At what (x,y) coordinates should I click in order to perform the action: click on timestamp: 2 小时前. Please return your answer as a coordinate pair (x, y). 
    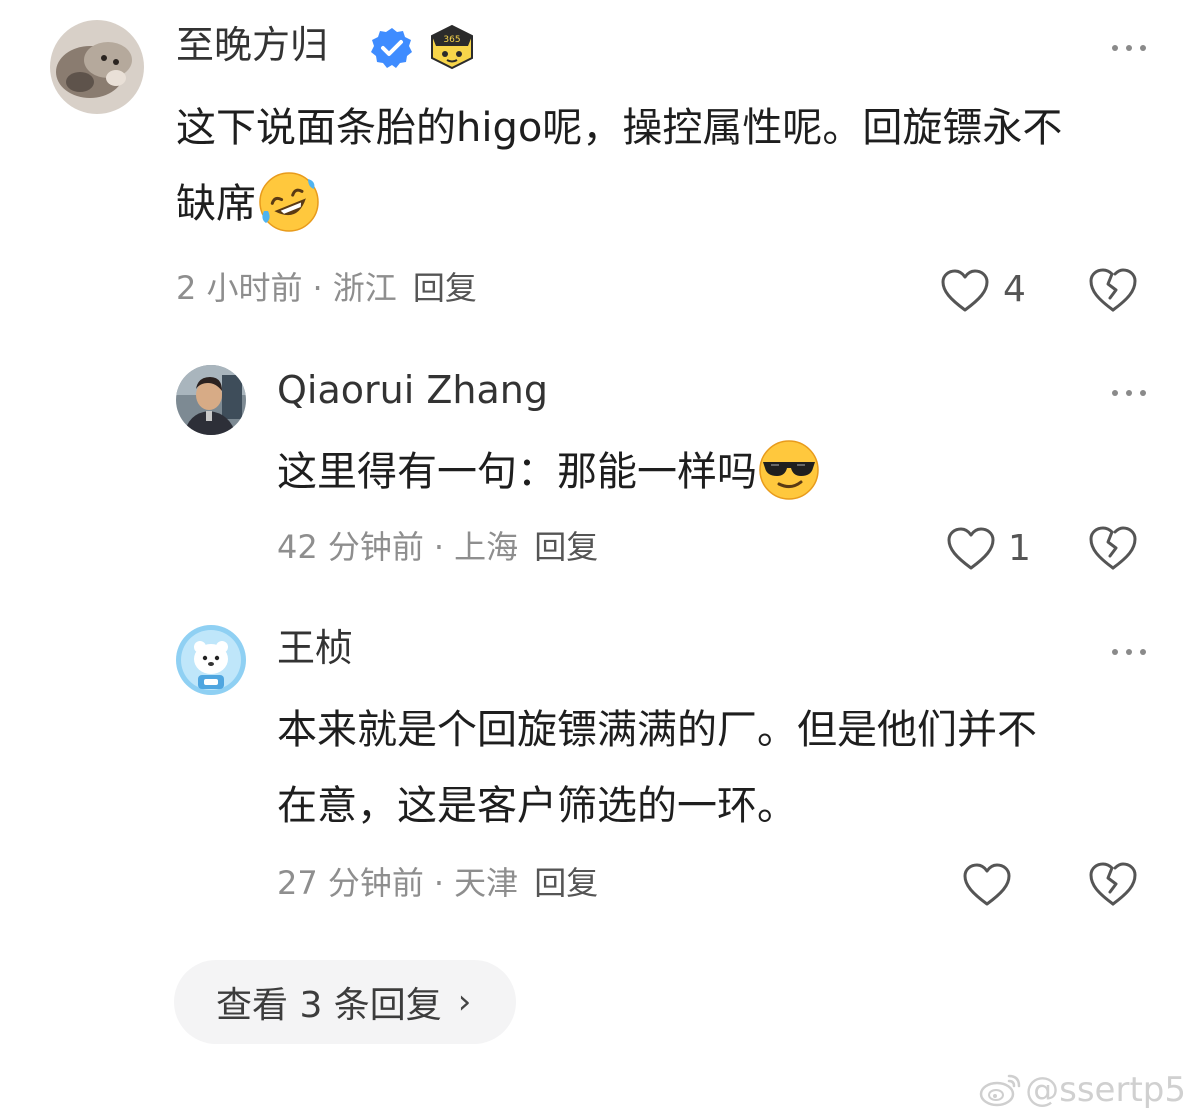
    Looking at the image, I should click on (239, 288).